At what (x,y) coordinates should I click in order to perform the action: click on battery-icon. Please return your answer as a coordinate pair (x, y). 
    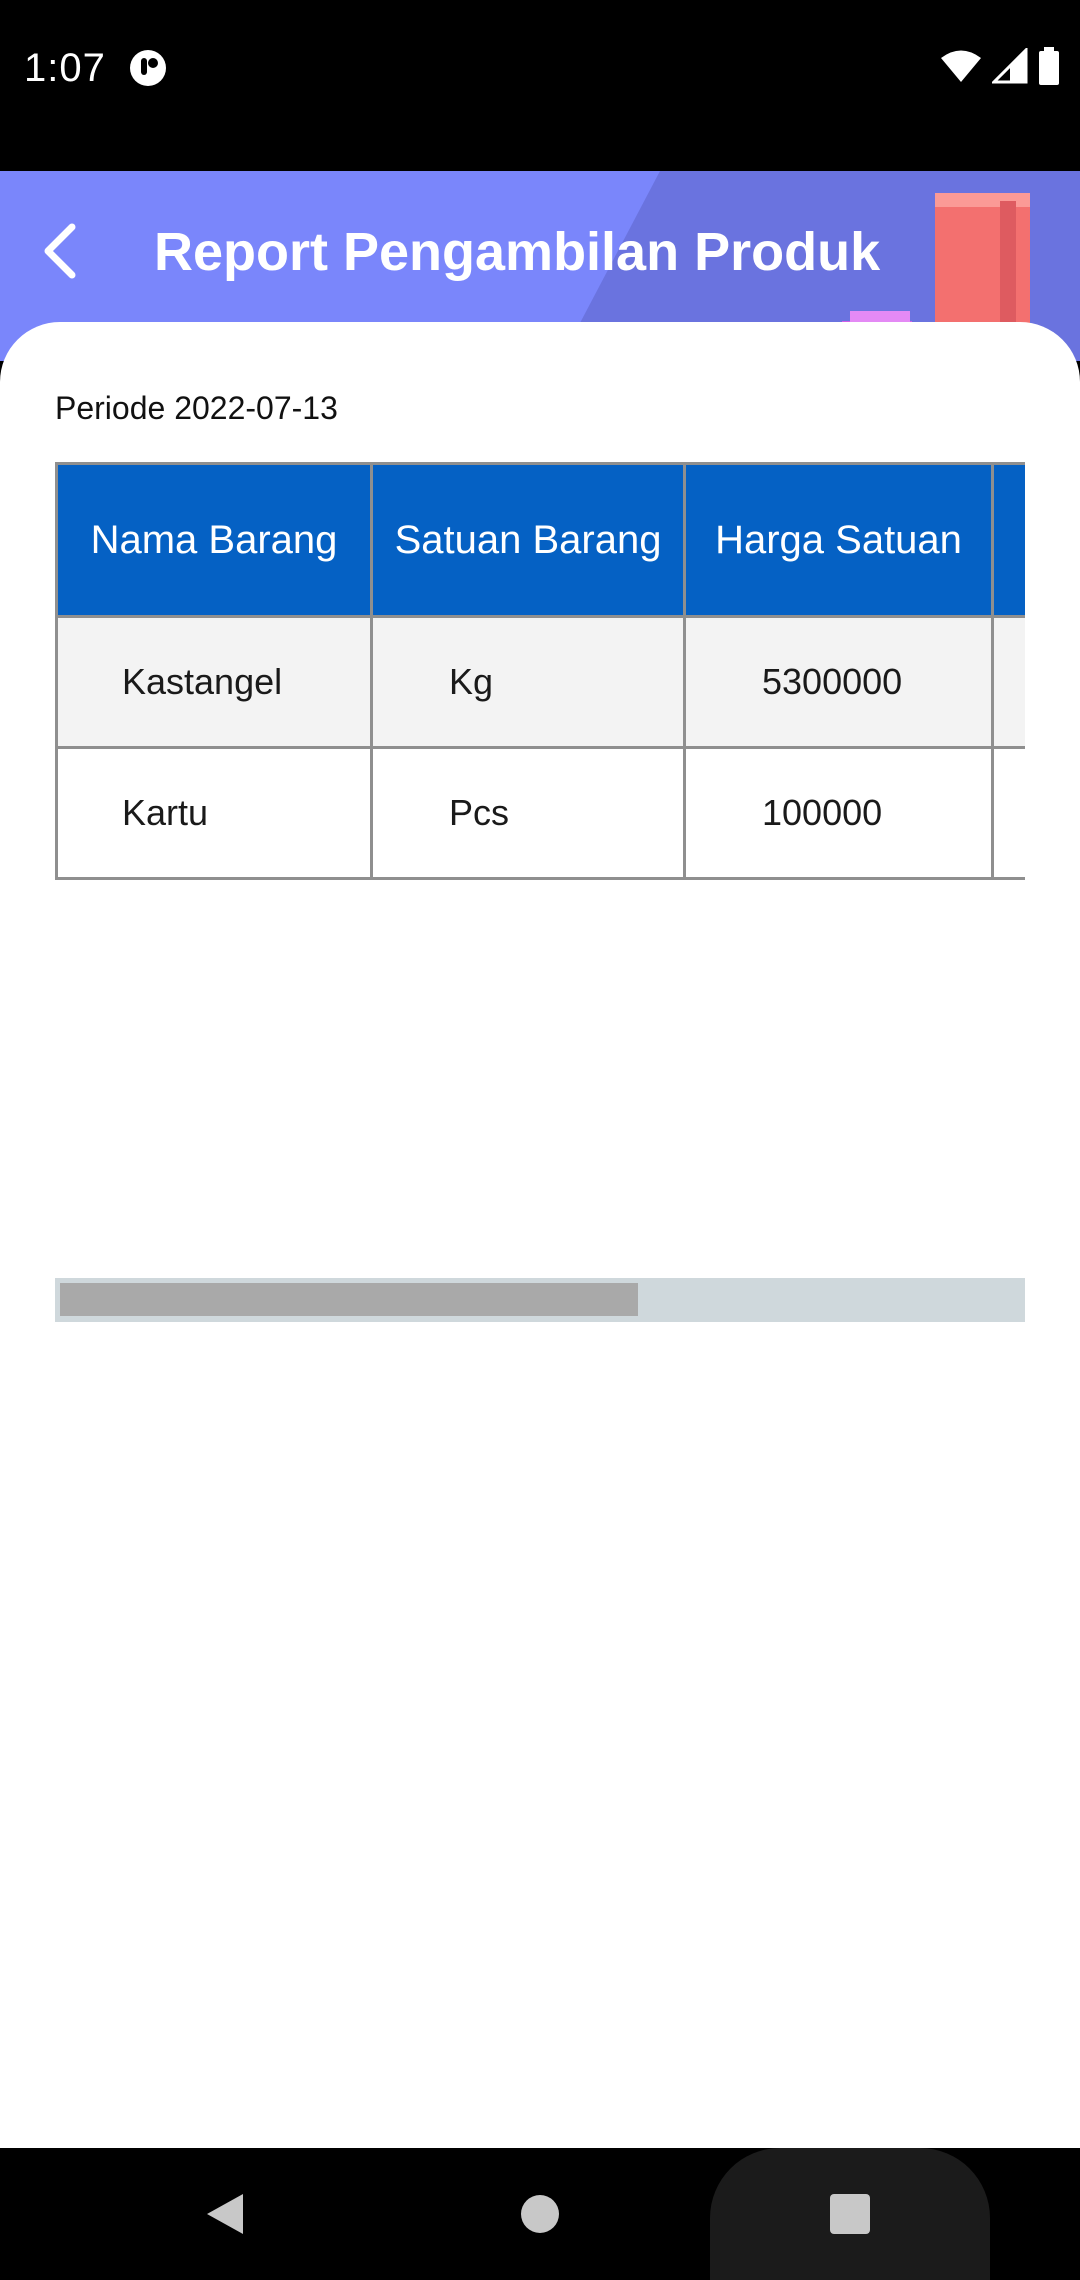
    Looking at the image, I should click on (1049, 68).